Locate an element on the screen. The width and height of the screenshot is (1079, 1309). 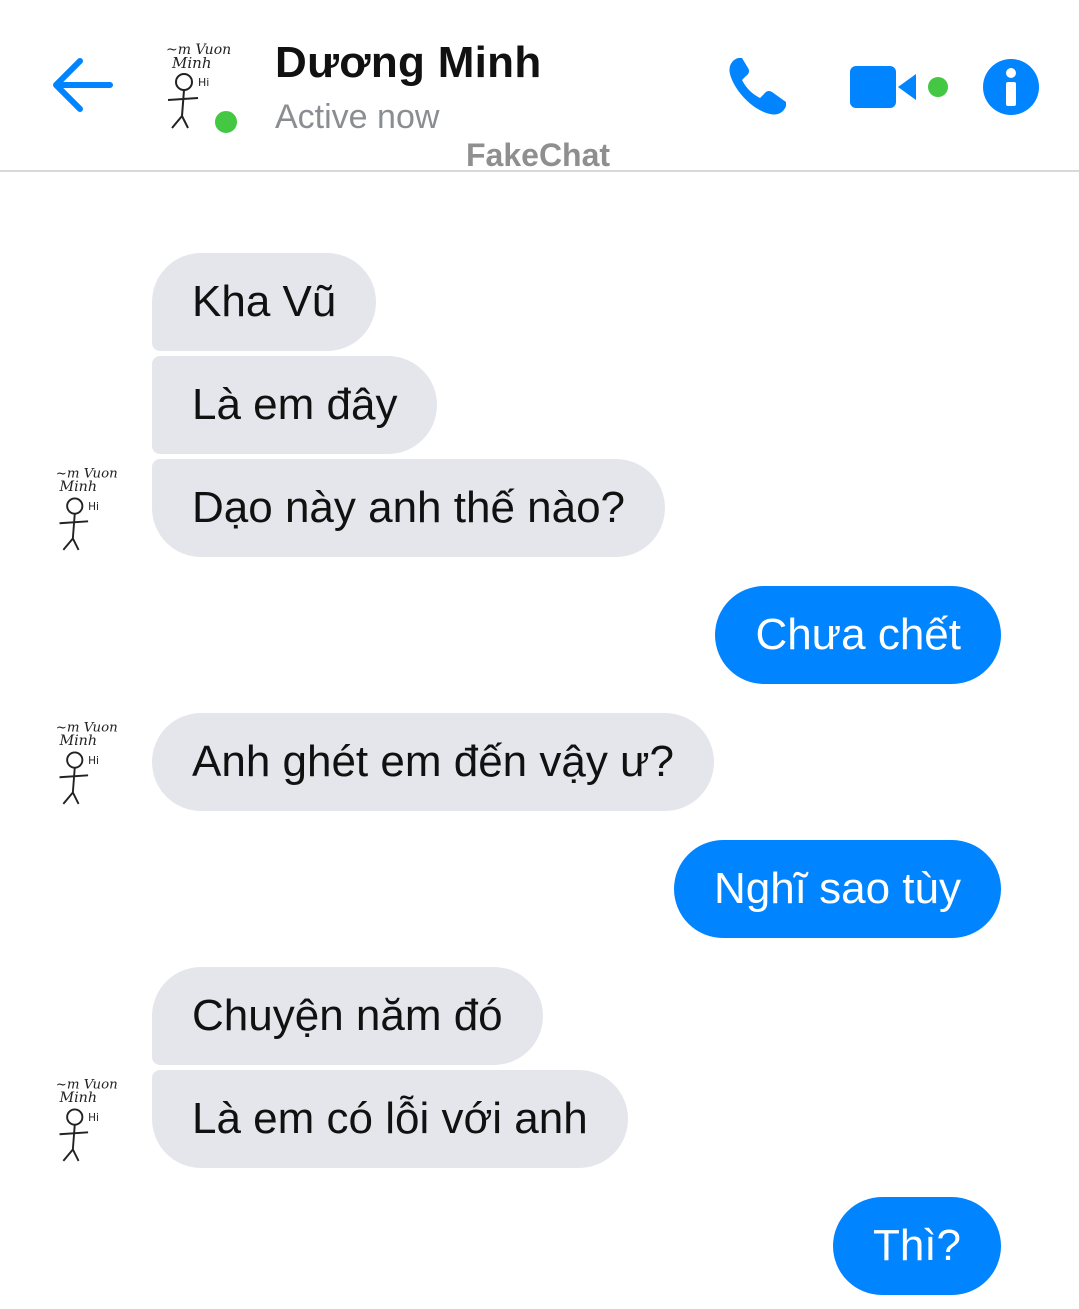
message-bubble-outgoing: Thì? is located at coordinates (916, 1246).